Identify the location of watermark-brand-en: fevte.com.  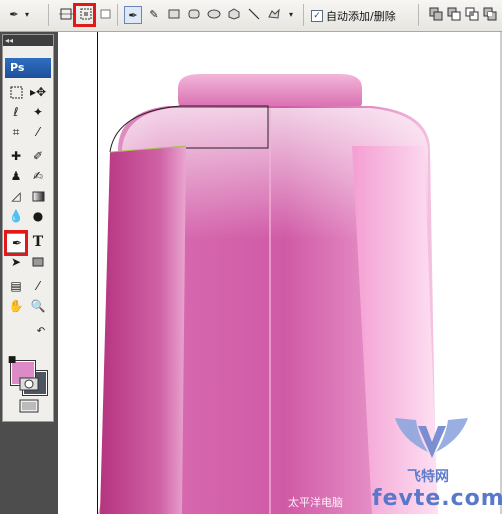
(437, 498).